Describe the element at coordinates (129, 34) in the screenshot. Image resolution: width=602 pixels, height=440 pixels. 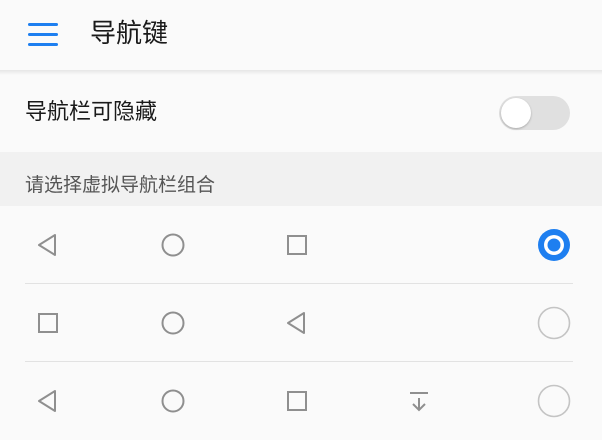
I see `page-title: 导航键` at that location.